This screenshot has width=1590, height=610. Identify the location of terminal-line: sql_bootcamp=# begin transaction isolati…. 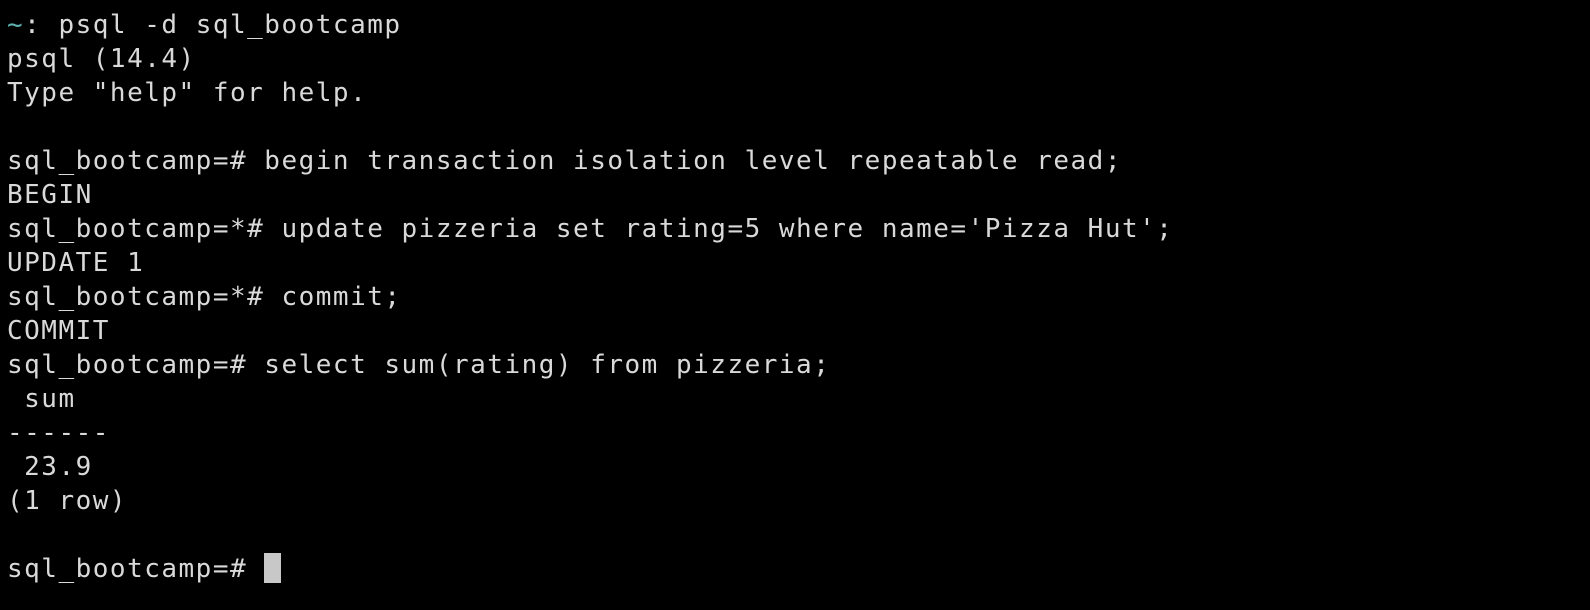
(564, 161).